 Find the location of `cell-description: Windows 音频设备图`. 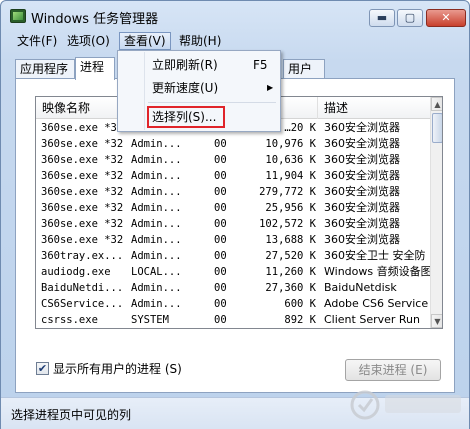

cell-description: Windows 音频设备图 is located at coordinates (377, 271).